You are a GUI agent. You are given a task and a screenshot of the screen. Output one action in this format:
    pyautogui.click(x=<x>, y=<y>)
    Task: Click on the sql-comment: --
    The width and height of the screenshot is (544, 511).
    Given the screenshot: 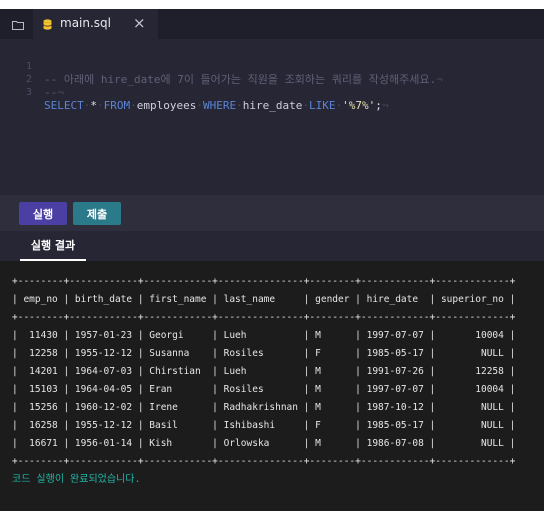 What is the action you would take?
    pyautogui.click(x=51, y=92)
    